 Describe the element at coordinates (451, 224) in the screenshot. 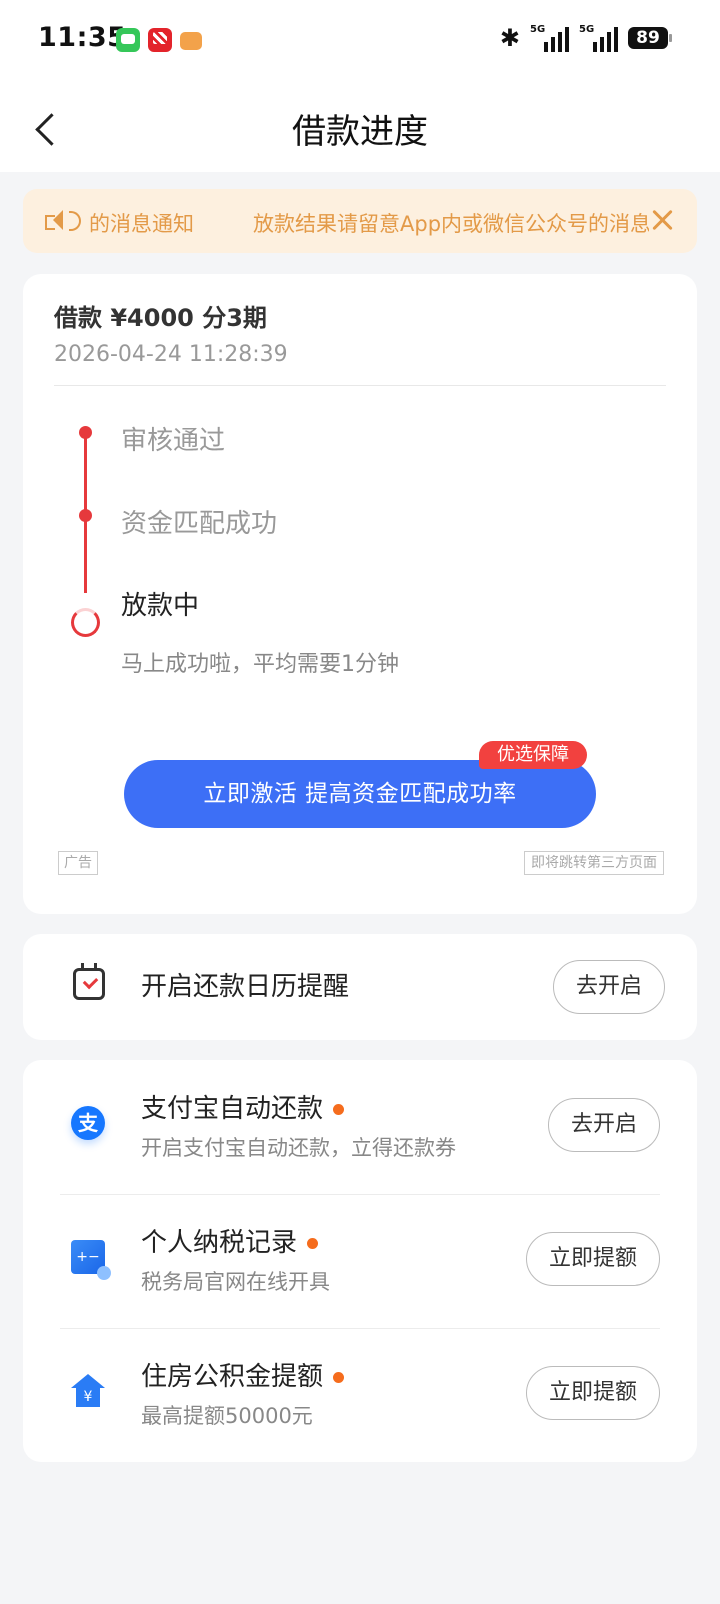

I see `notice-text: 放款结果请留意App内或微信公众号的消息通知` at that location.